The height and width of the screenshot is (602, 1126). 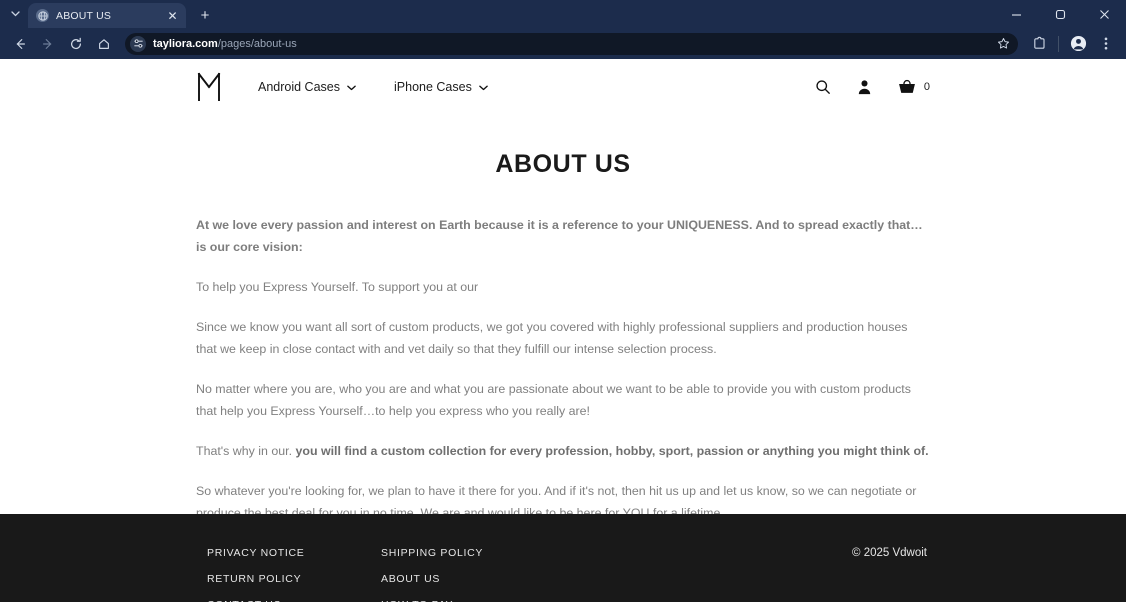 What do you see at coordinates (20, 44) in the screenshot?
I see `back-icon` at bounding box center [20, 44].